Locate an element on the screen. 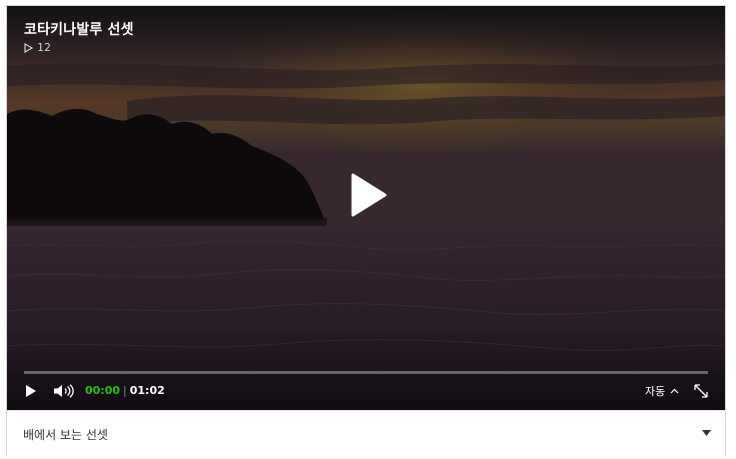  time-display: 00:00 | 01:02 is located at coordinates (125, 390).